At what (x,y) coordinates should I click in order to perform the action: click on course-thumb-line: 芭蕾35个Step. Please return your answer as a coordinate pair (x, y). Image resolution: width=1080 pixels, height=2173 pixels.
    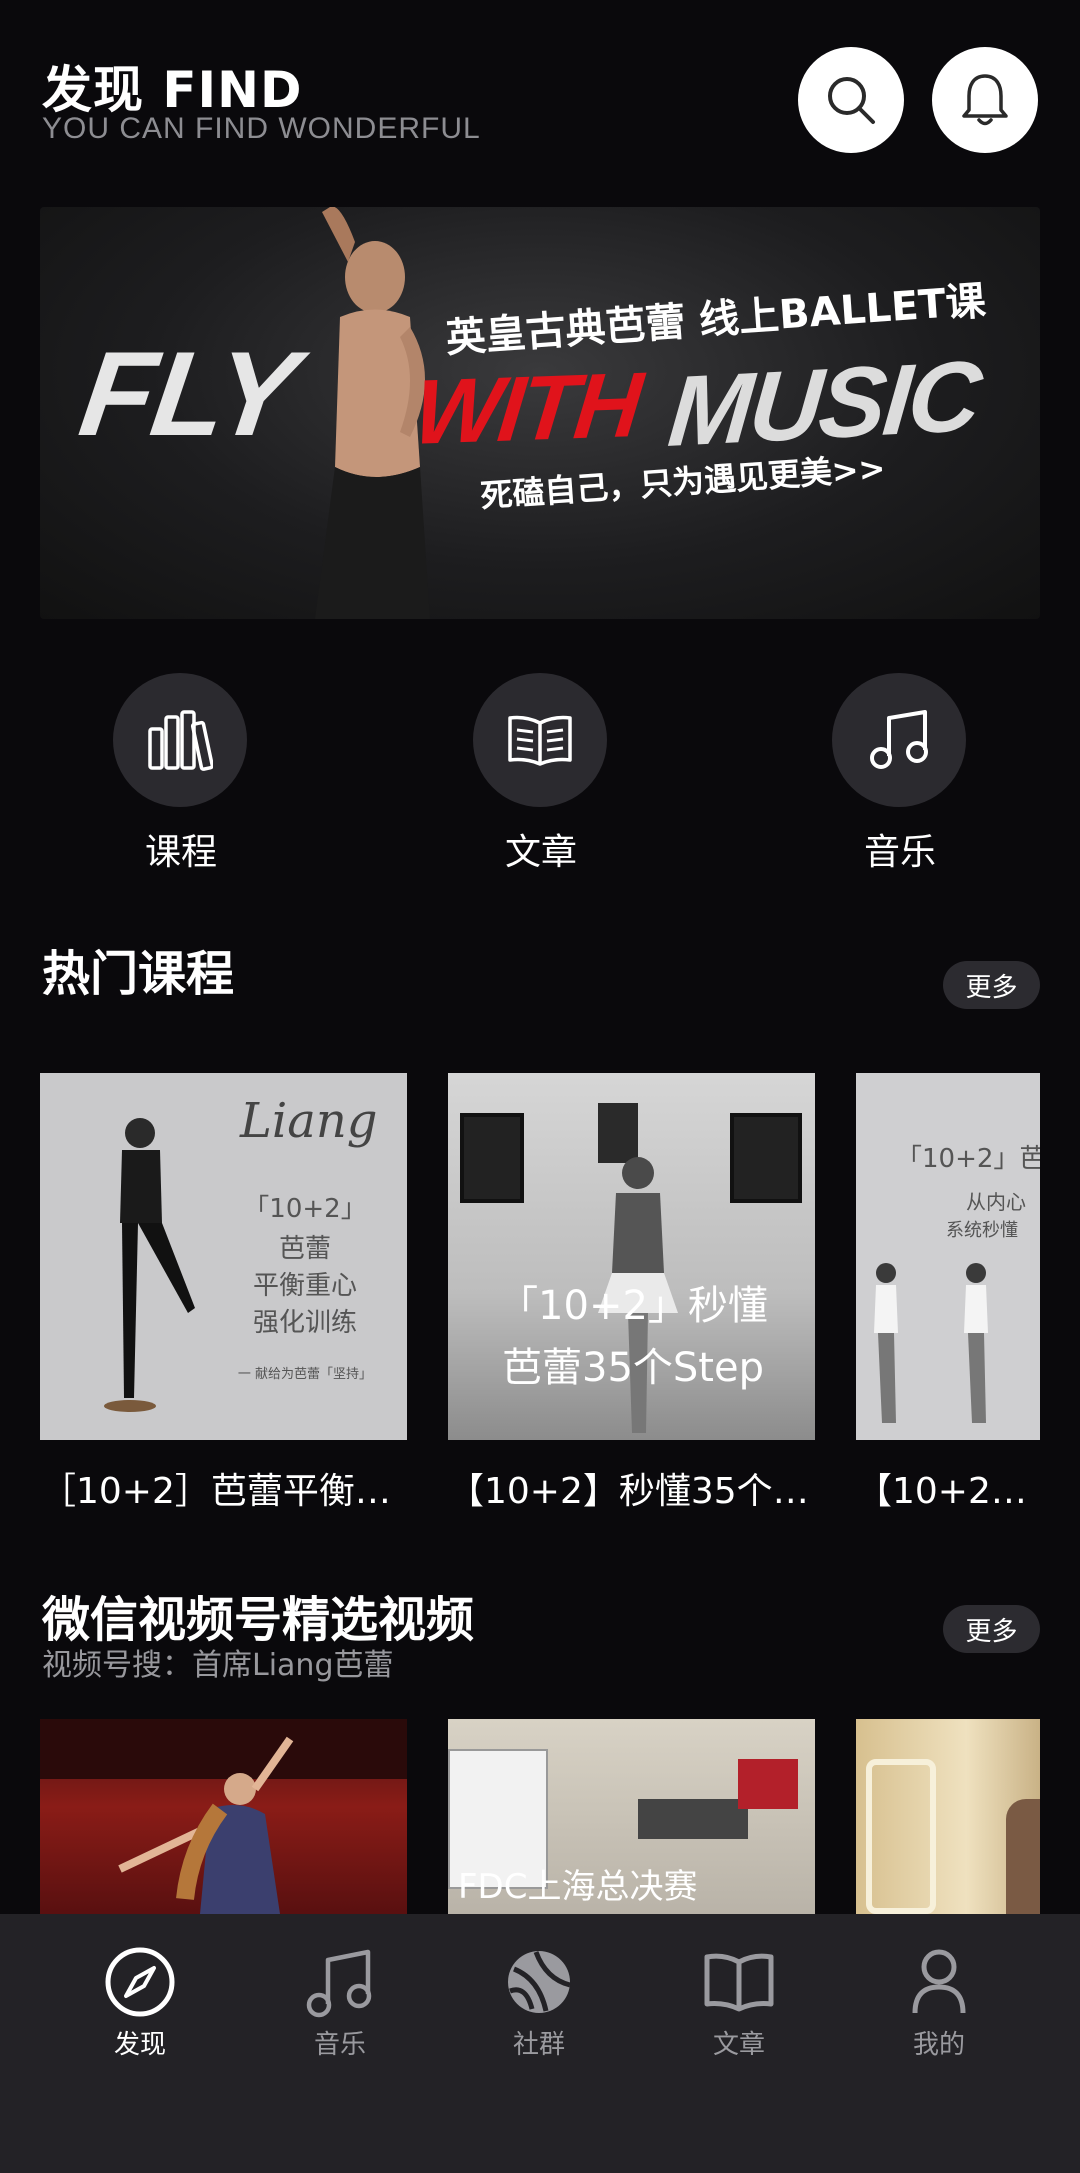
    Looking at the image, I should click on (633, 1368).